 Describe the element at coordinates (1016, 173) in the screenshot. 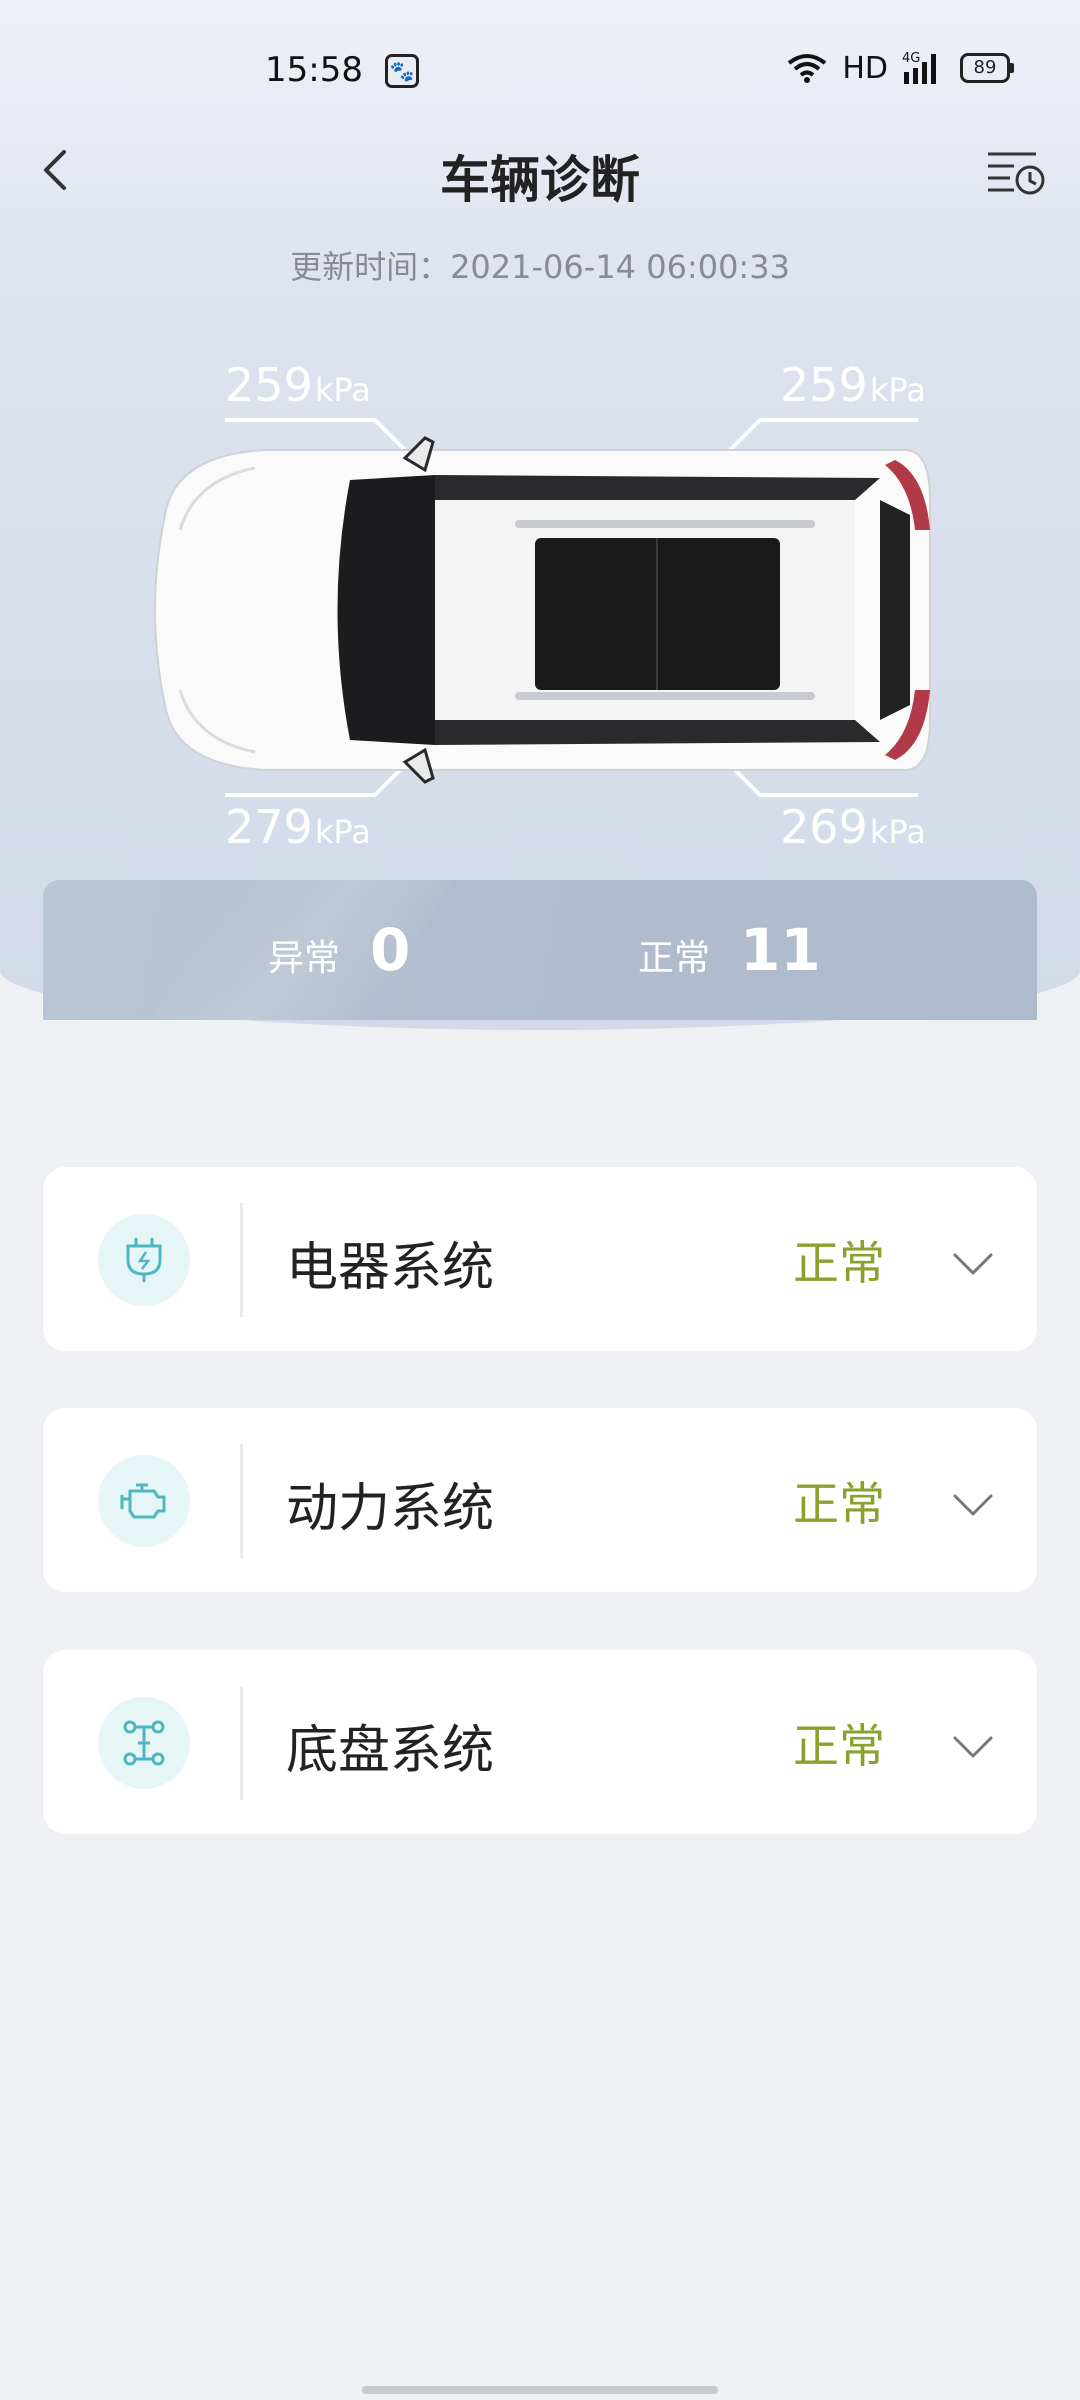

I see `history-list-icon` at that location.